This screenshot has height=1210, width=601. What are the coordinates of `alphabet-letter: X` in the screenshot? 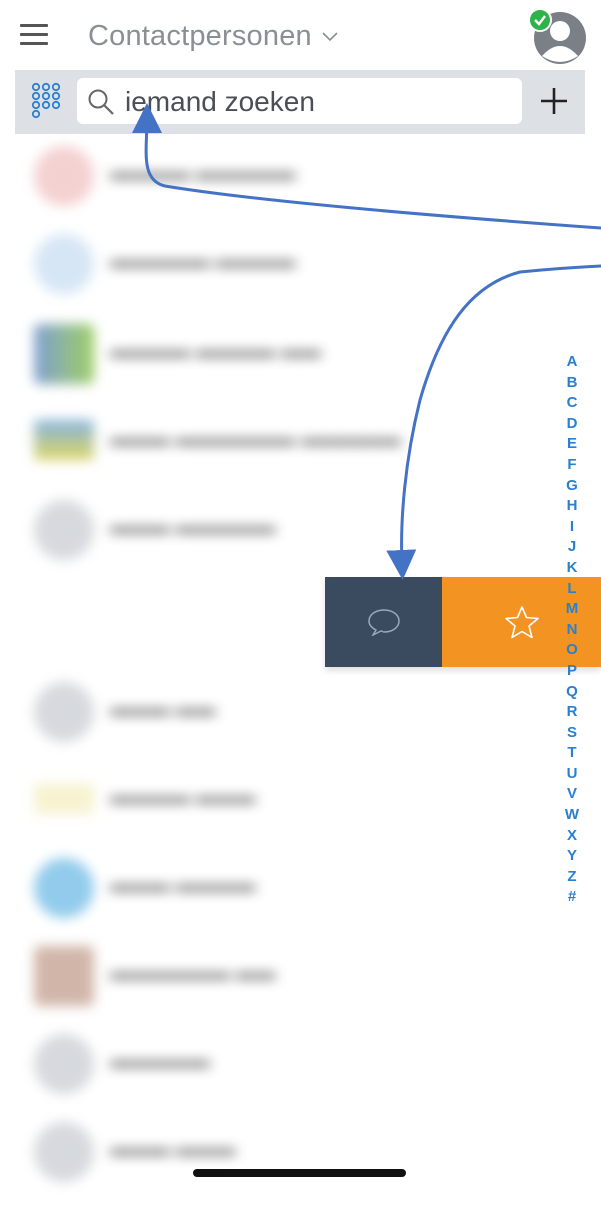 It's located at (572, 836).